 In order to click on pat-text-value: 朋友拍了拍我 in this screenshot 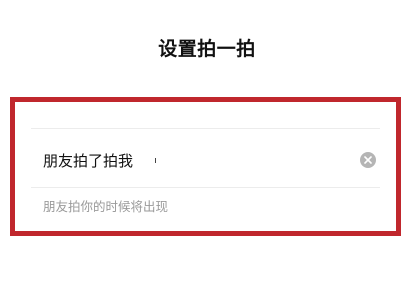, I will do `click(88, 160)`.